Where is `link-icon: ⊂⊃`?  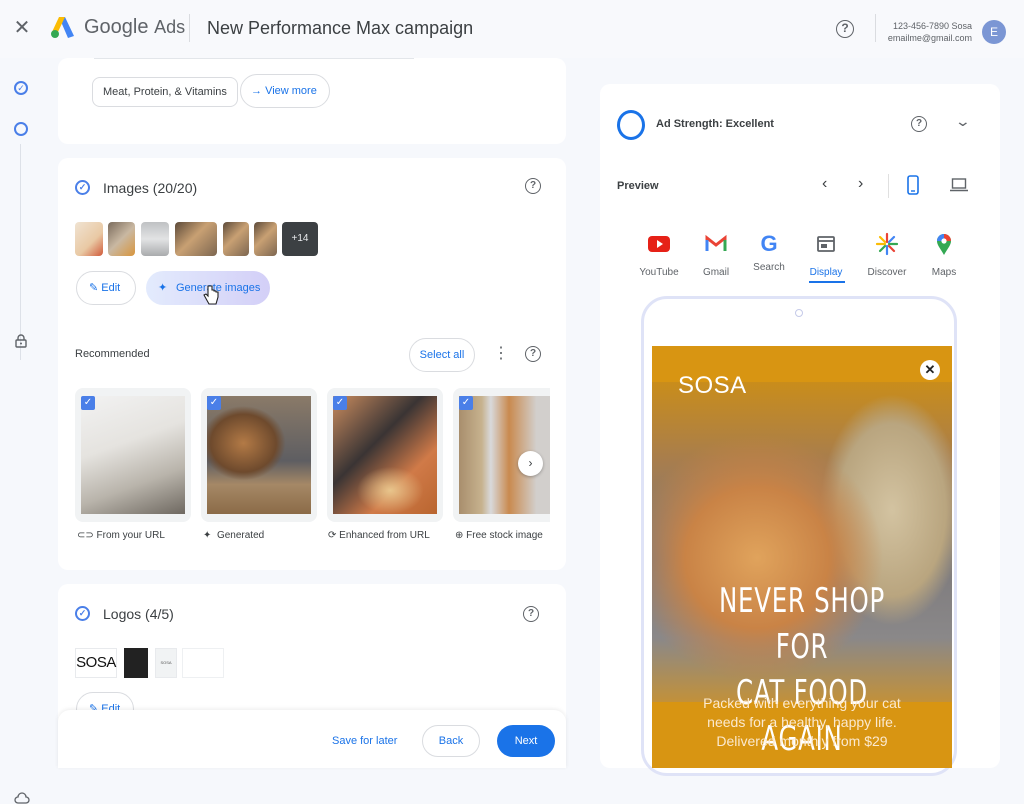
link-icon: ⊂⊃ is located at coordinates (85, 535).